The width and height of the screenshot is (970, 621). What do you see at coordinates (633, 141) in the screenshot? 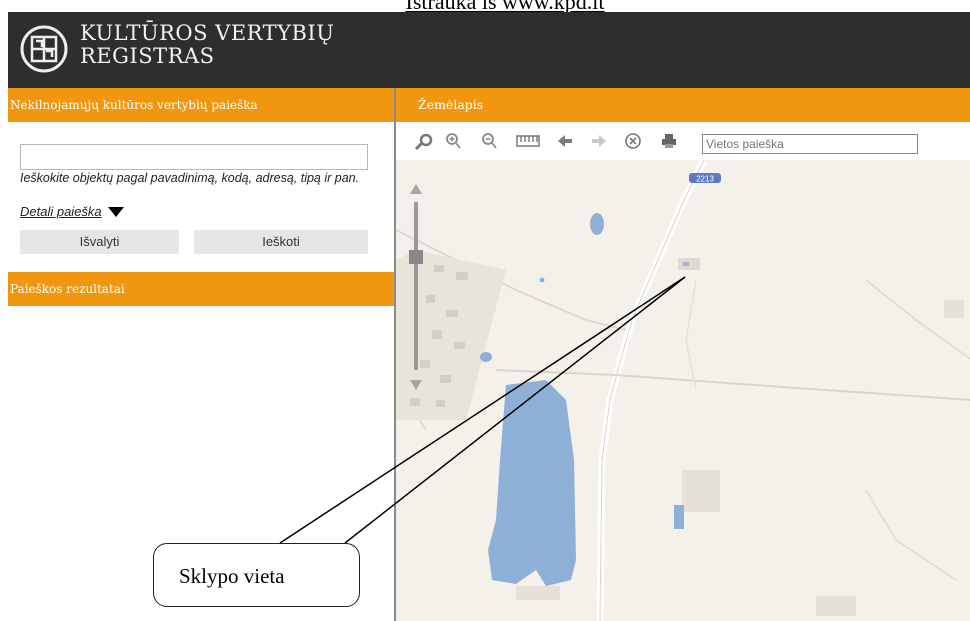
I see `clear-icon` at bounding box center [633, 141].